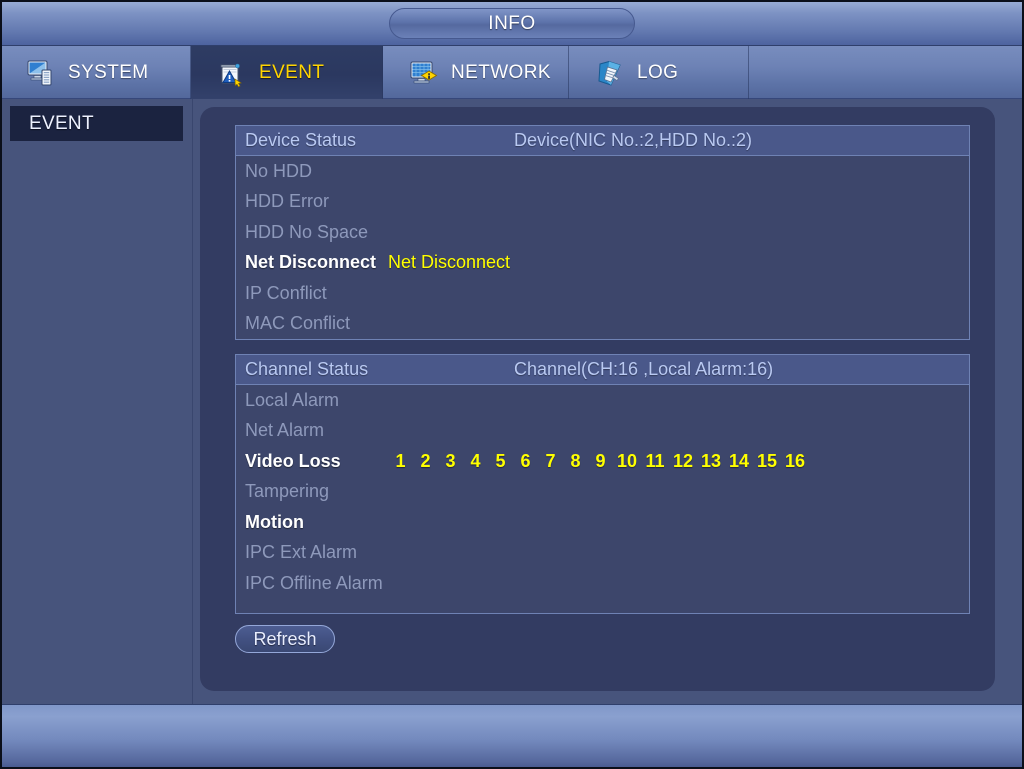  Describe the element at coordinates (311, 262) in the screenshot. I see `row-label: Net Disconnect` at that location.